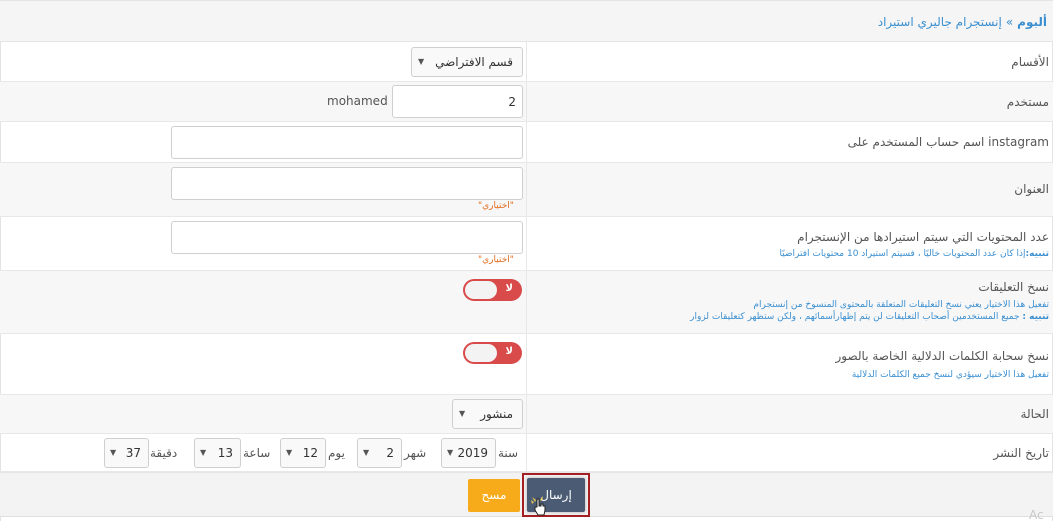 This screenshot has width=1053, height=522. What do you see at coordinates (474, 62) in the screenshot?
I see `sections-select-value: قسم الافتراضي` at bounding box center [474, 62].